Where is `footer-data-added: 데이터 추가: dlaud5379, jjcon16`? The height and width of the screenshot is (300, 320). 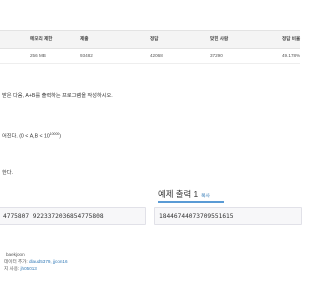
footer-data-added: 데이터 추가: dlaud5379, jjcon16 is located at coordinates (36, 262).